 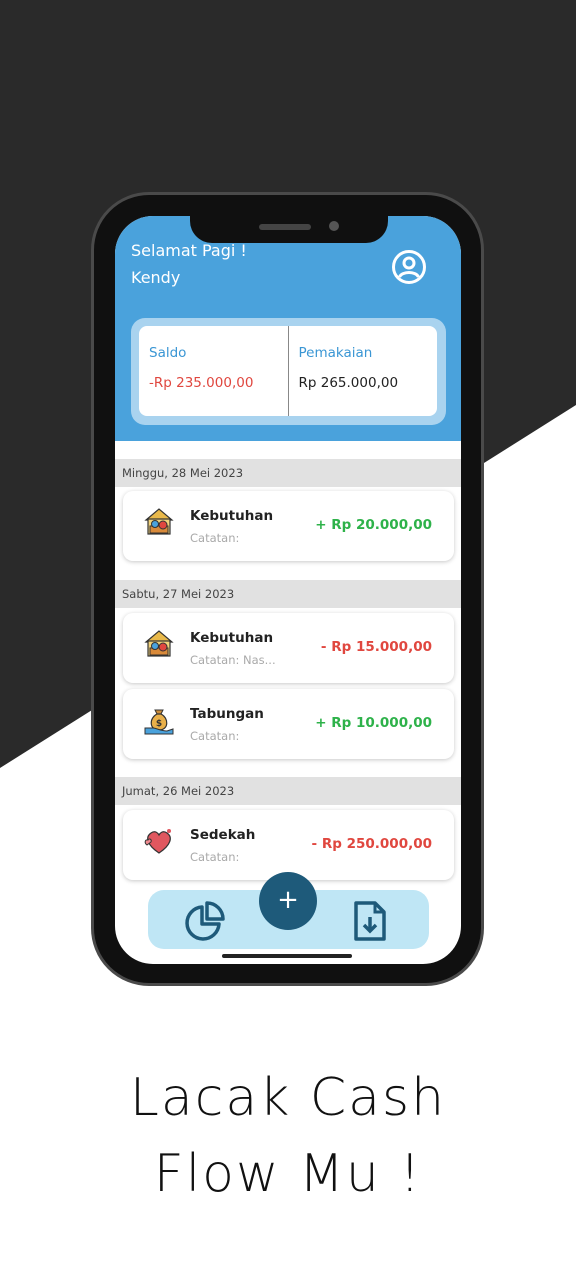 I want to click on transaction-item: $ Tabungan Catatan: + Rp 10.000,00, so click(x=288, y=724).